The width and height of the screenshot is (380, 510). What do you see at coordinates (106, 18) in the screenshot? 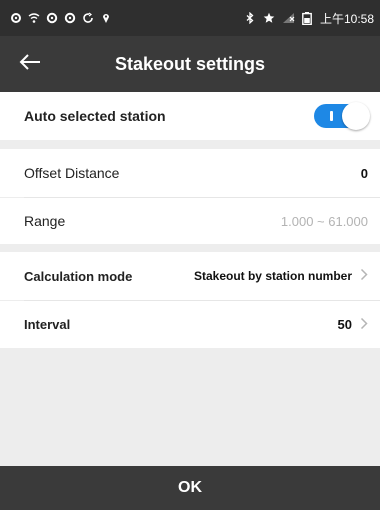
I see `location-icon` at bounding box center [106, 18].